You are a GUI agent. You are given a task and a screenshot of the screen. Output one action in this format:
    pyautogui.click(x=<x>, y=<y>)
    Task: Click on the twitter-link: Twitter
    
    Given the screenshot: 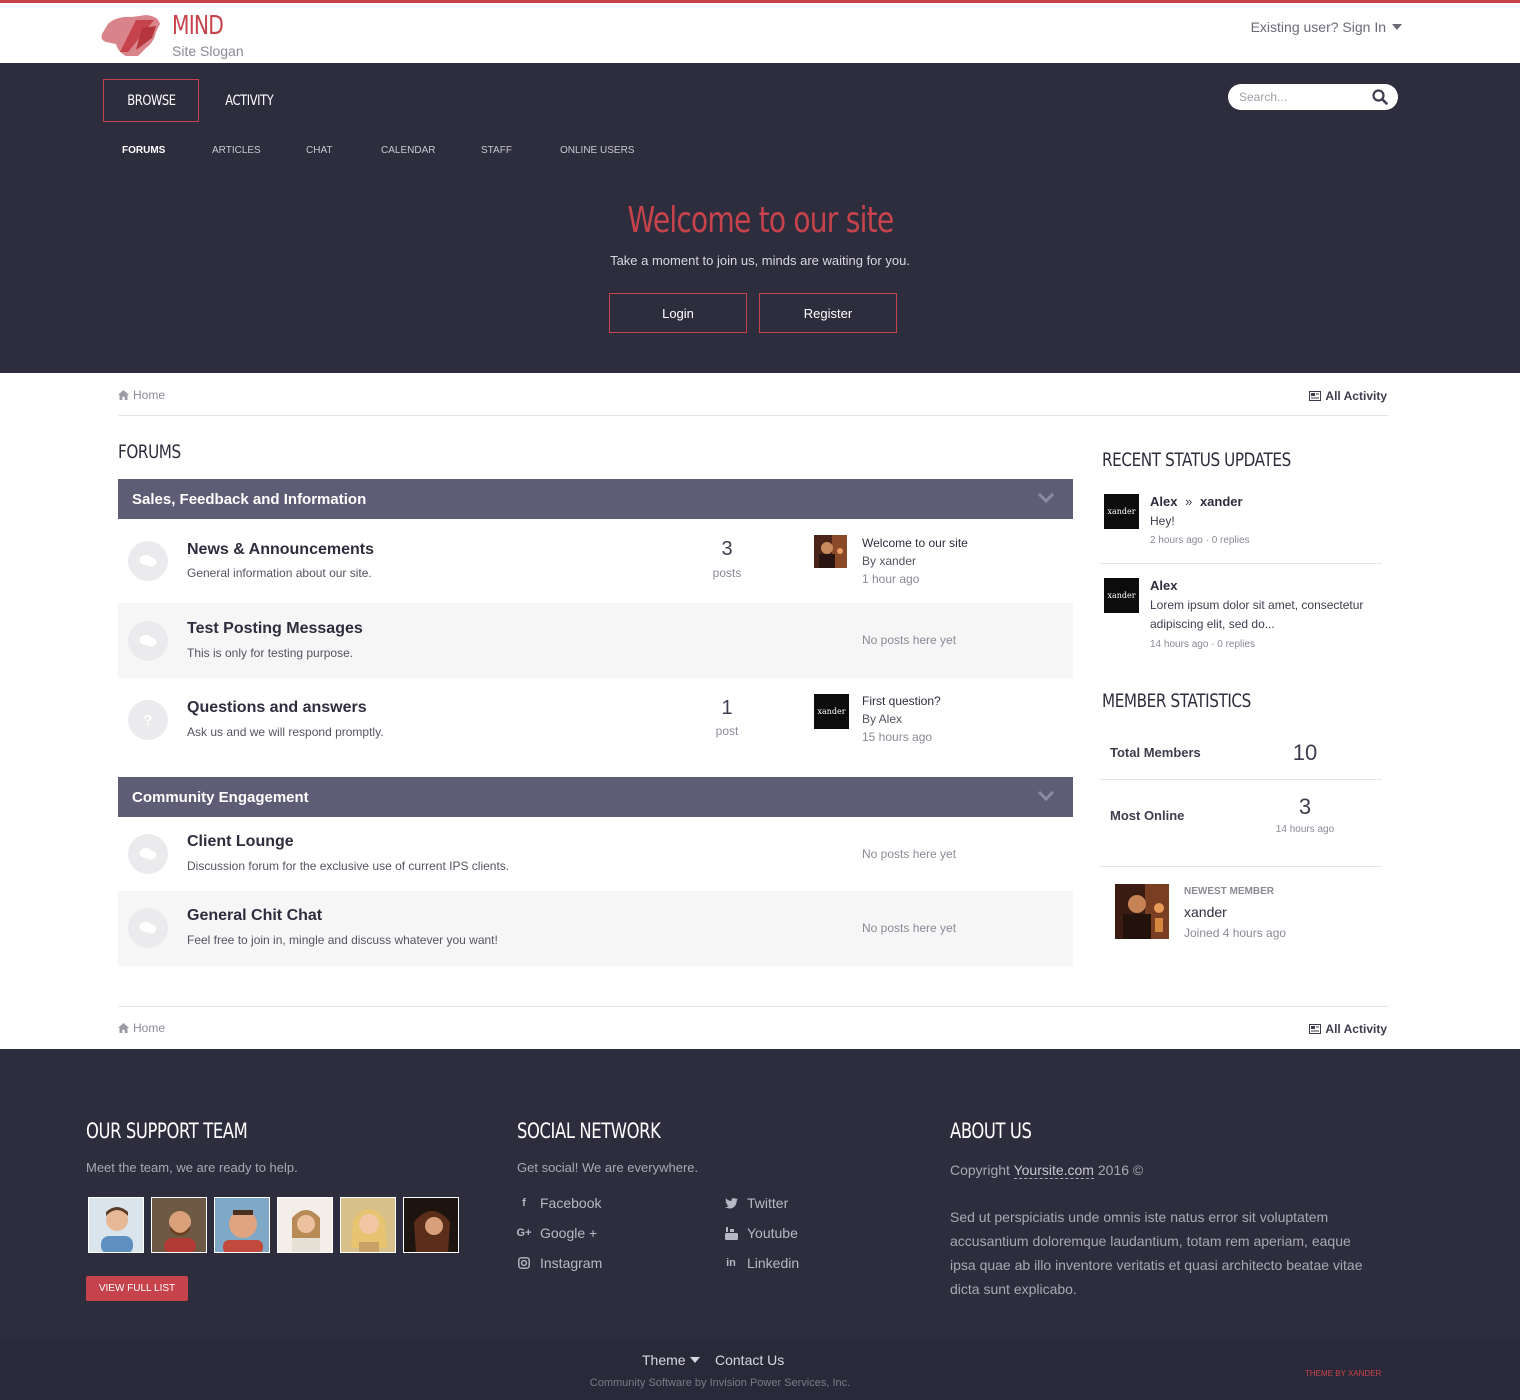 What is the action you would take?
    pyautogui.click(x=756, y=1203)
    